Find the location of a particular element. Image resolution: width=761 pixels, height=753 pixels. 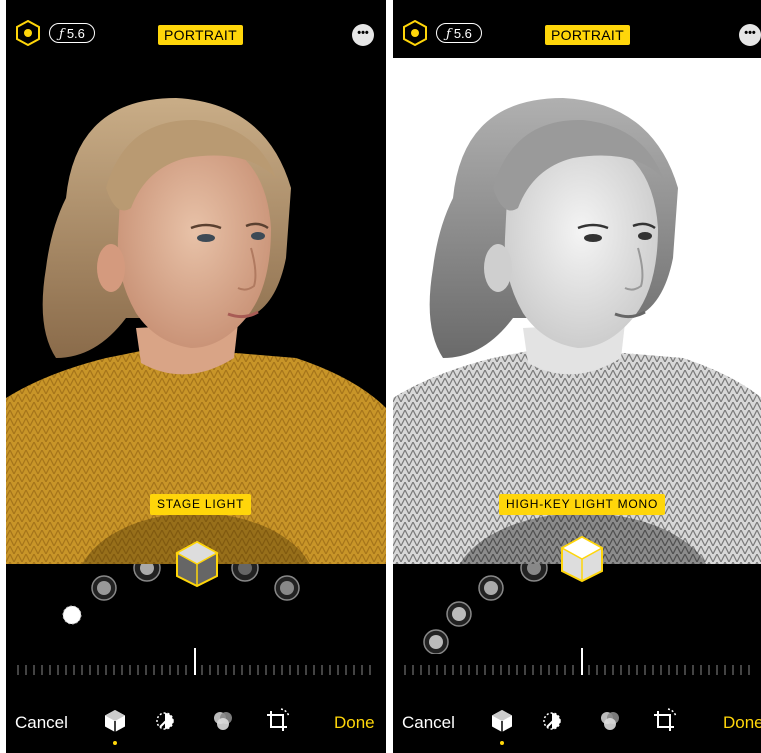

natural-light-option-icon is located at coordinates (72, 615).